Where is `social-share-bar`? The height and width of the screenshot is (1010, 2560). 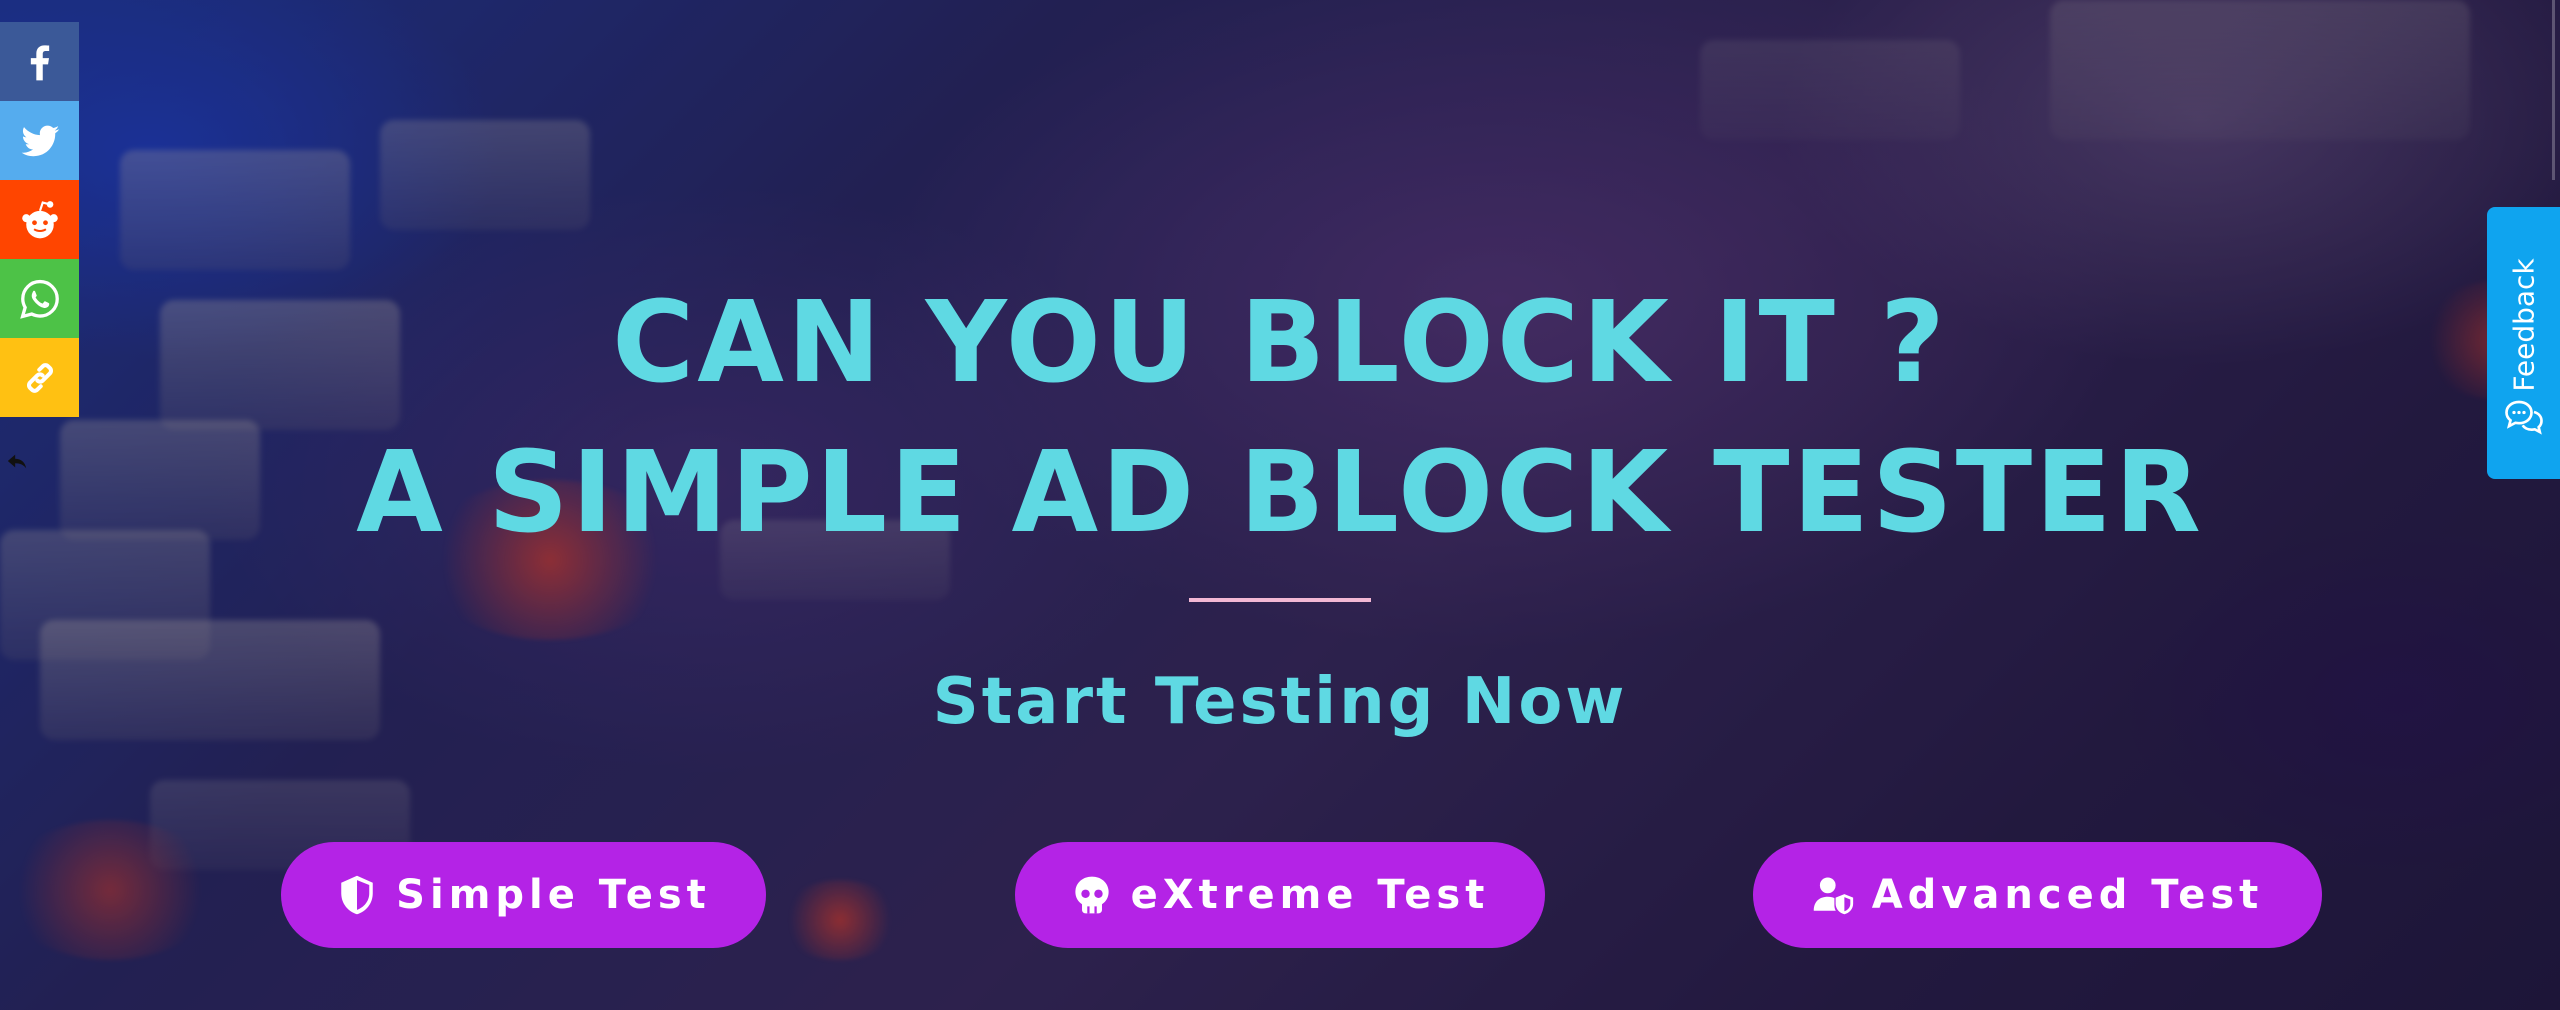
social-share-bar is located at coordinates (39, 219).